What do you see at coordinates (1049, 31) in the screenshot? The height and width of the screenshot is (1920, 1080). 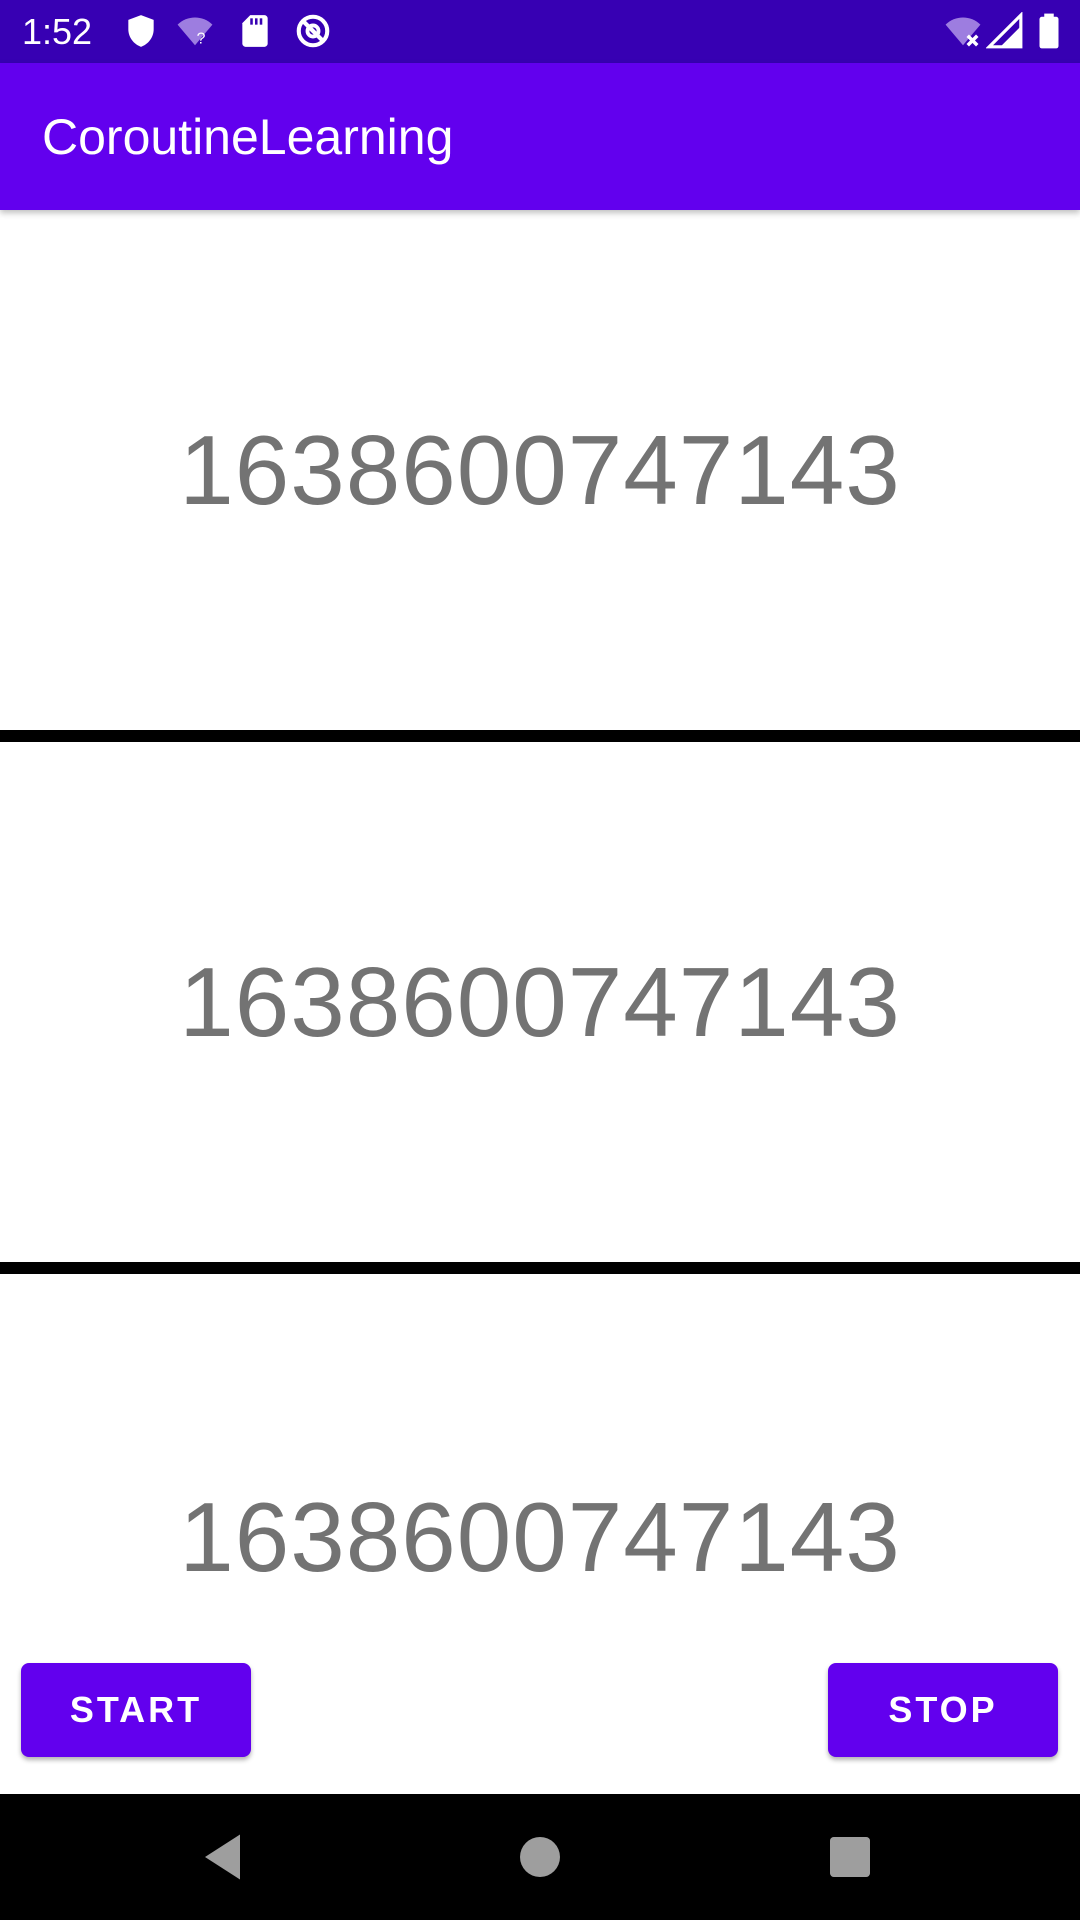 I see `battery-icon` at bounding box center [1049, 31].